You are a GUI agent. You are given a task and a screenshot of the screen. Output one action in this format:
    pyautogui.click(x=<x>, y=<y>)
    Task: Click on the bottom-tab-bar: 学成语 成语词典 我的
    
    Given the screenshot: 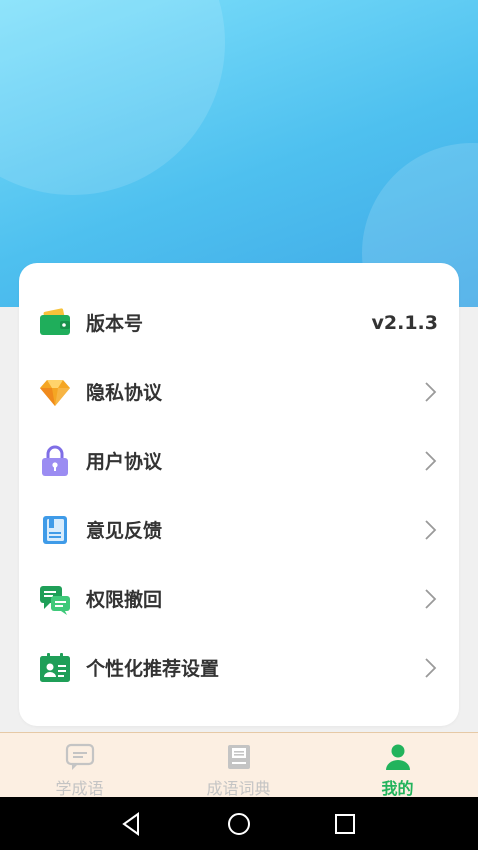 What is the action you would take?
    pyautogui.click(x=239, y=765)
    